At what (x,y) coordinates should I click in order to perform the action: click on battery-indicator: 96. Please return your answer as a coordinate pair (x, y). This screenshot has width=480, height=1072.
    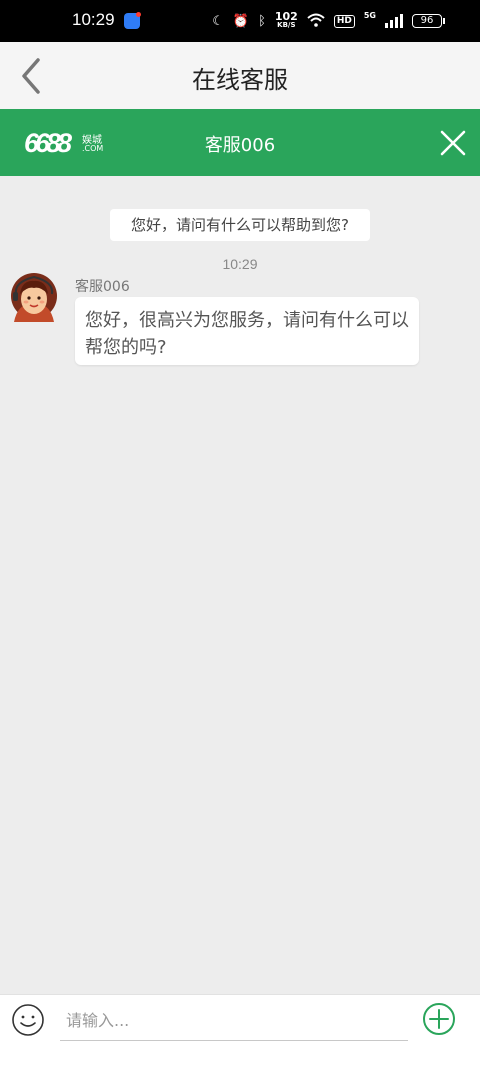
    Looking at the image, I should click on (428, 21).